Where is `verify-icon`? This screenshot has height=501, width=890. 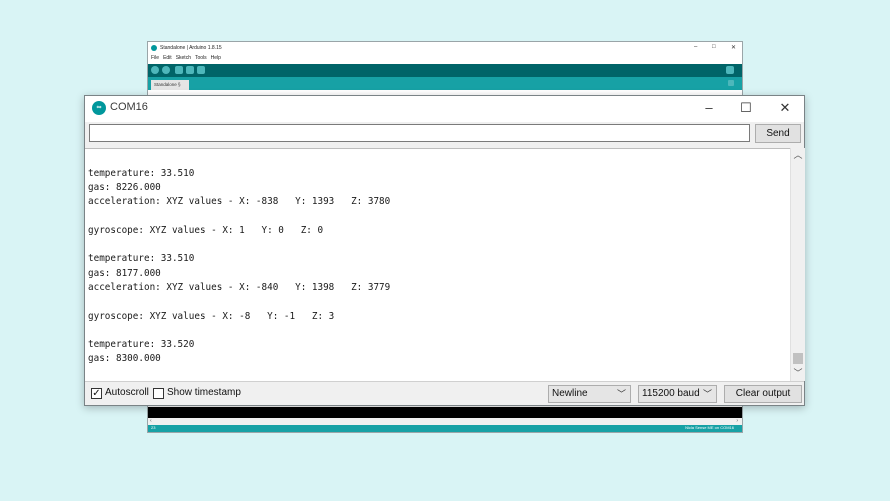 verify-icon is located at coordinates (155, 70).